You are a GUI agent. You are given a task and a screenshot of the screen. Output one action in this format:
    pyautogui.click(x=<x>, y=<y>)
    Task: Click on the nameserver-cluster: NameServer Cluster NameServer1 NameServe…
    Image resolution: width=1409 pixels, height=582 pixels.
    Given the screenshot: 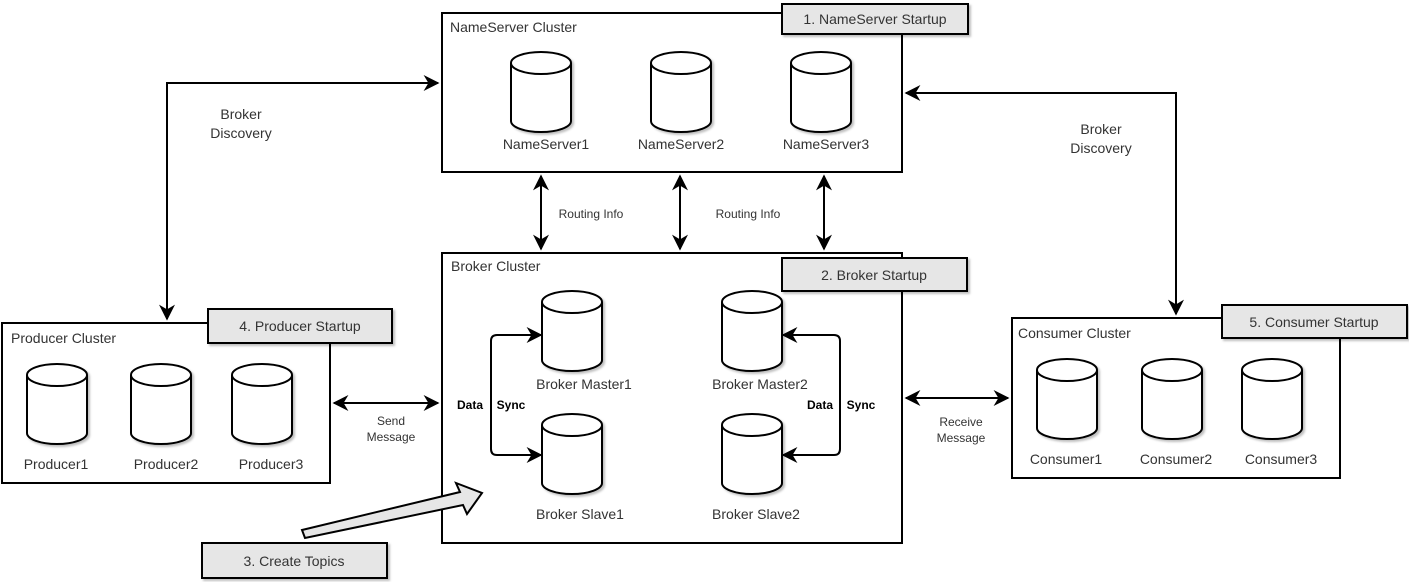 What is the action you would take?
    pyautogui.click(x=672, y=92)
    